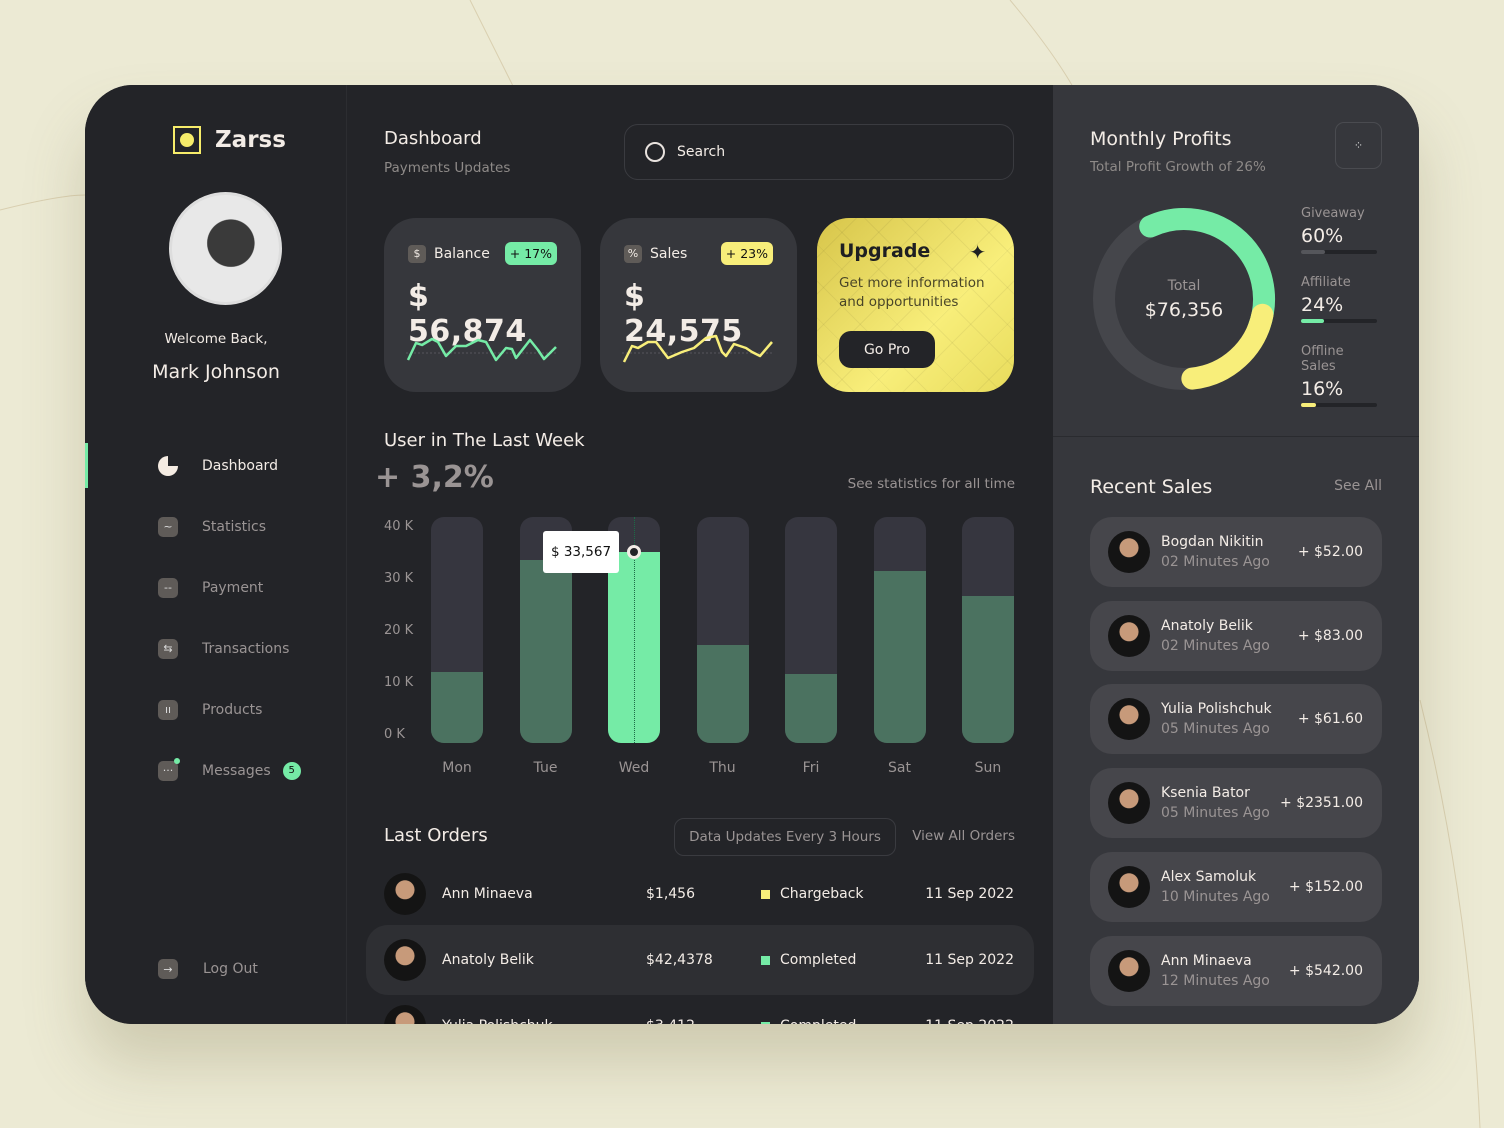 Image resolution: width=1504 pixels, height=1128 pixels. Describe the element at coordinates (291, 770) in the screenshot. I see `messages-count-badge: 5` at that location.